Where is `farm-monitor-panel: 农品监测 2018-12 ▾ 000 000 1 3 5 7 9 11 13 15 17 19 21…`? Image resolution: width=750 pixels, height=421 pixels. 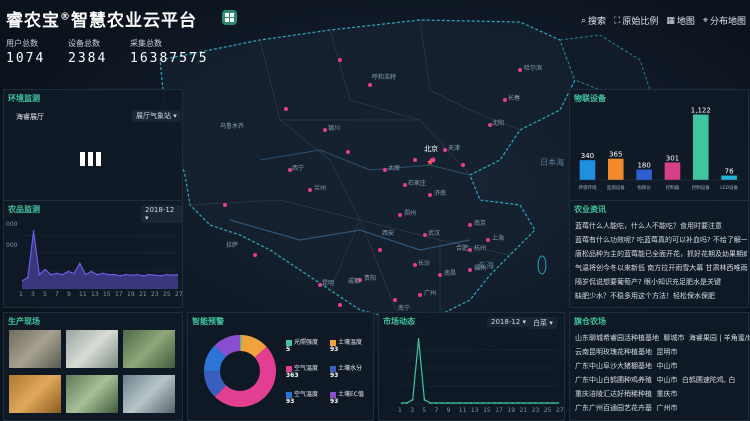 farm-monitor-panel: 农品监测 2018-12 ▾ 000 000 1 3 5 7 9 11 13 15 17 19 21… is located at coordinates (93, 254).